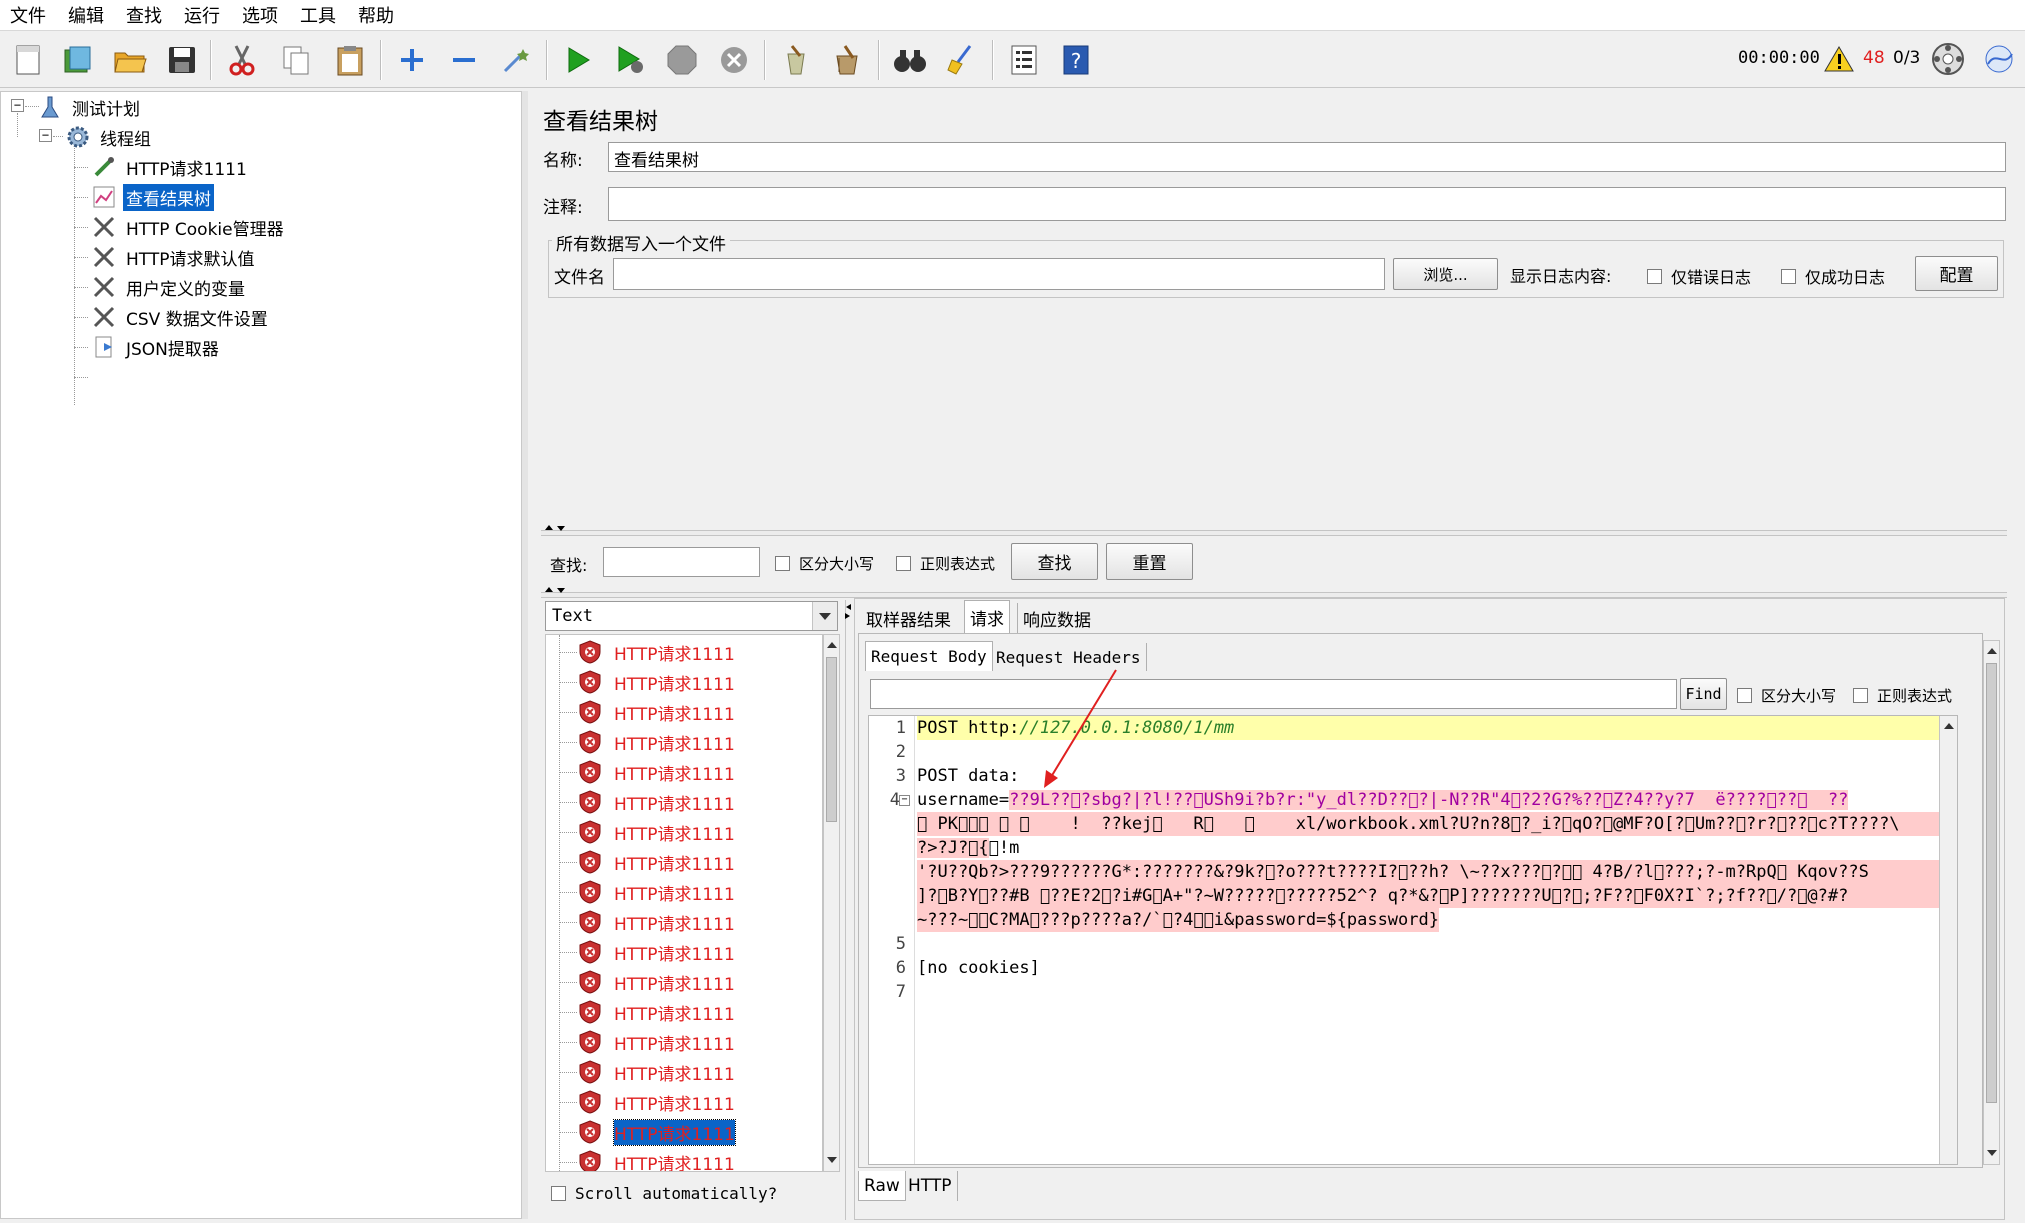  What do you see at coordinates (78, 60) in the screenshot?
I see `templates-button` at bounding box center [78, 60].